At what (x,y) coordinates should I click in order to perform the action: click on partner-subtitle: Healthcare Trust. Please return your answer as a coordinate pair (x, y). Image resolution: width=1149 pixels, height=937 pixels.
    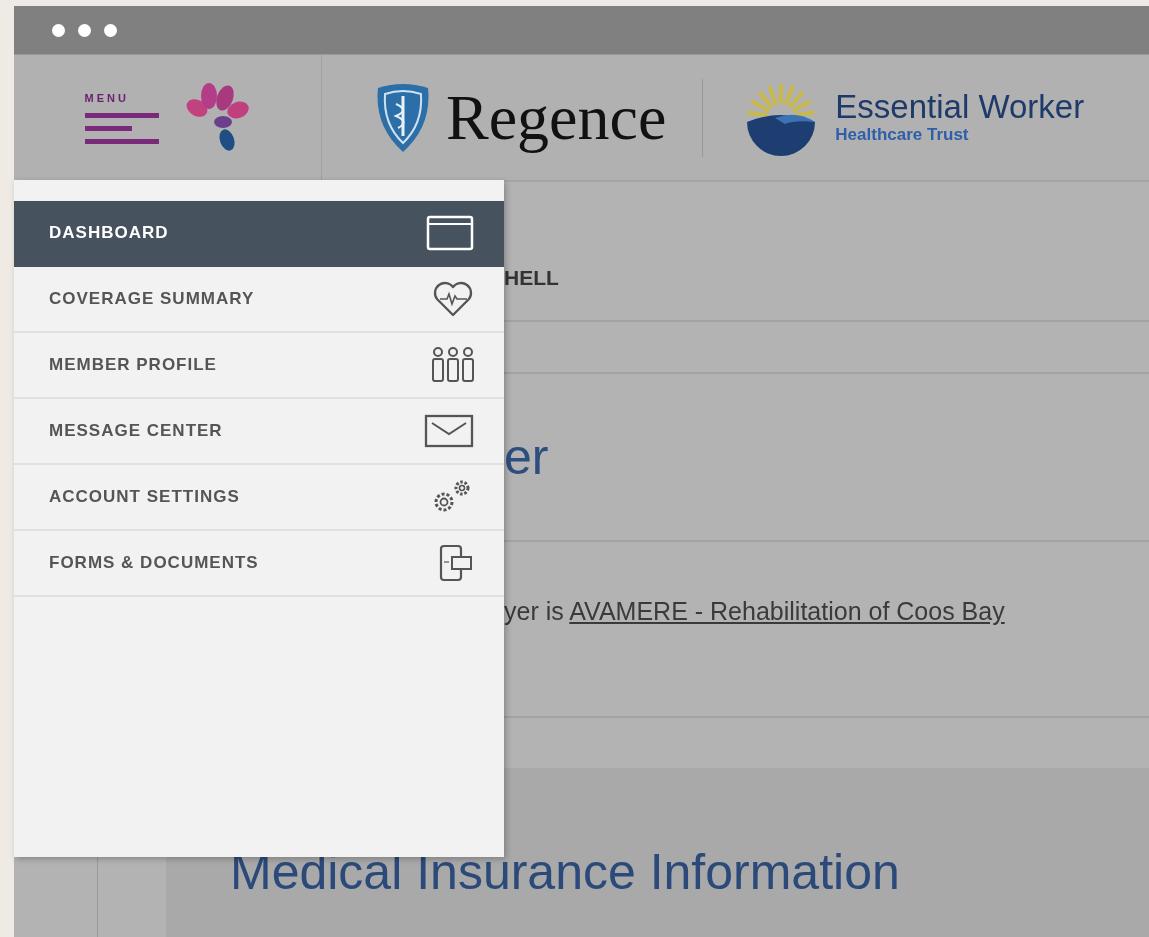
    Looking at the image, I should click on (902, 134).